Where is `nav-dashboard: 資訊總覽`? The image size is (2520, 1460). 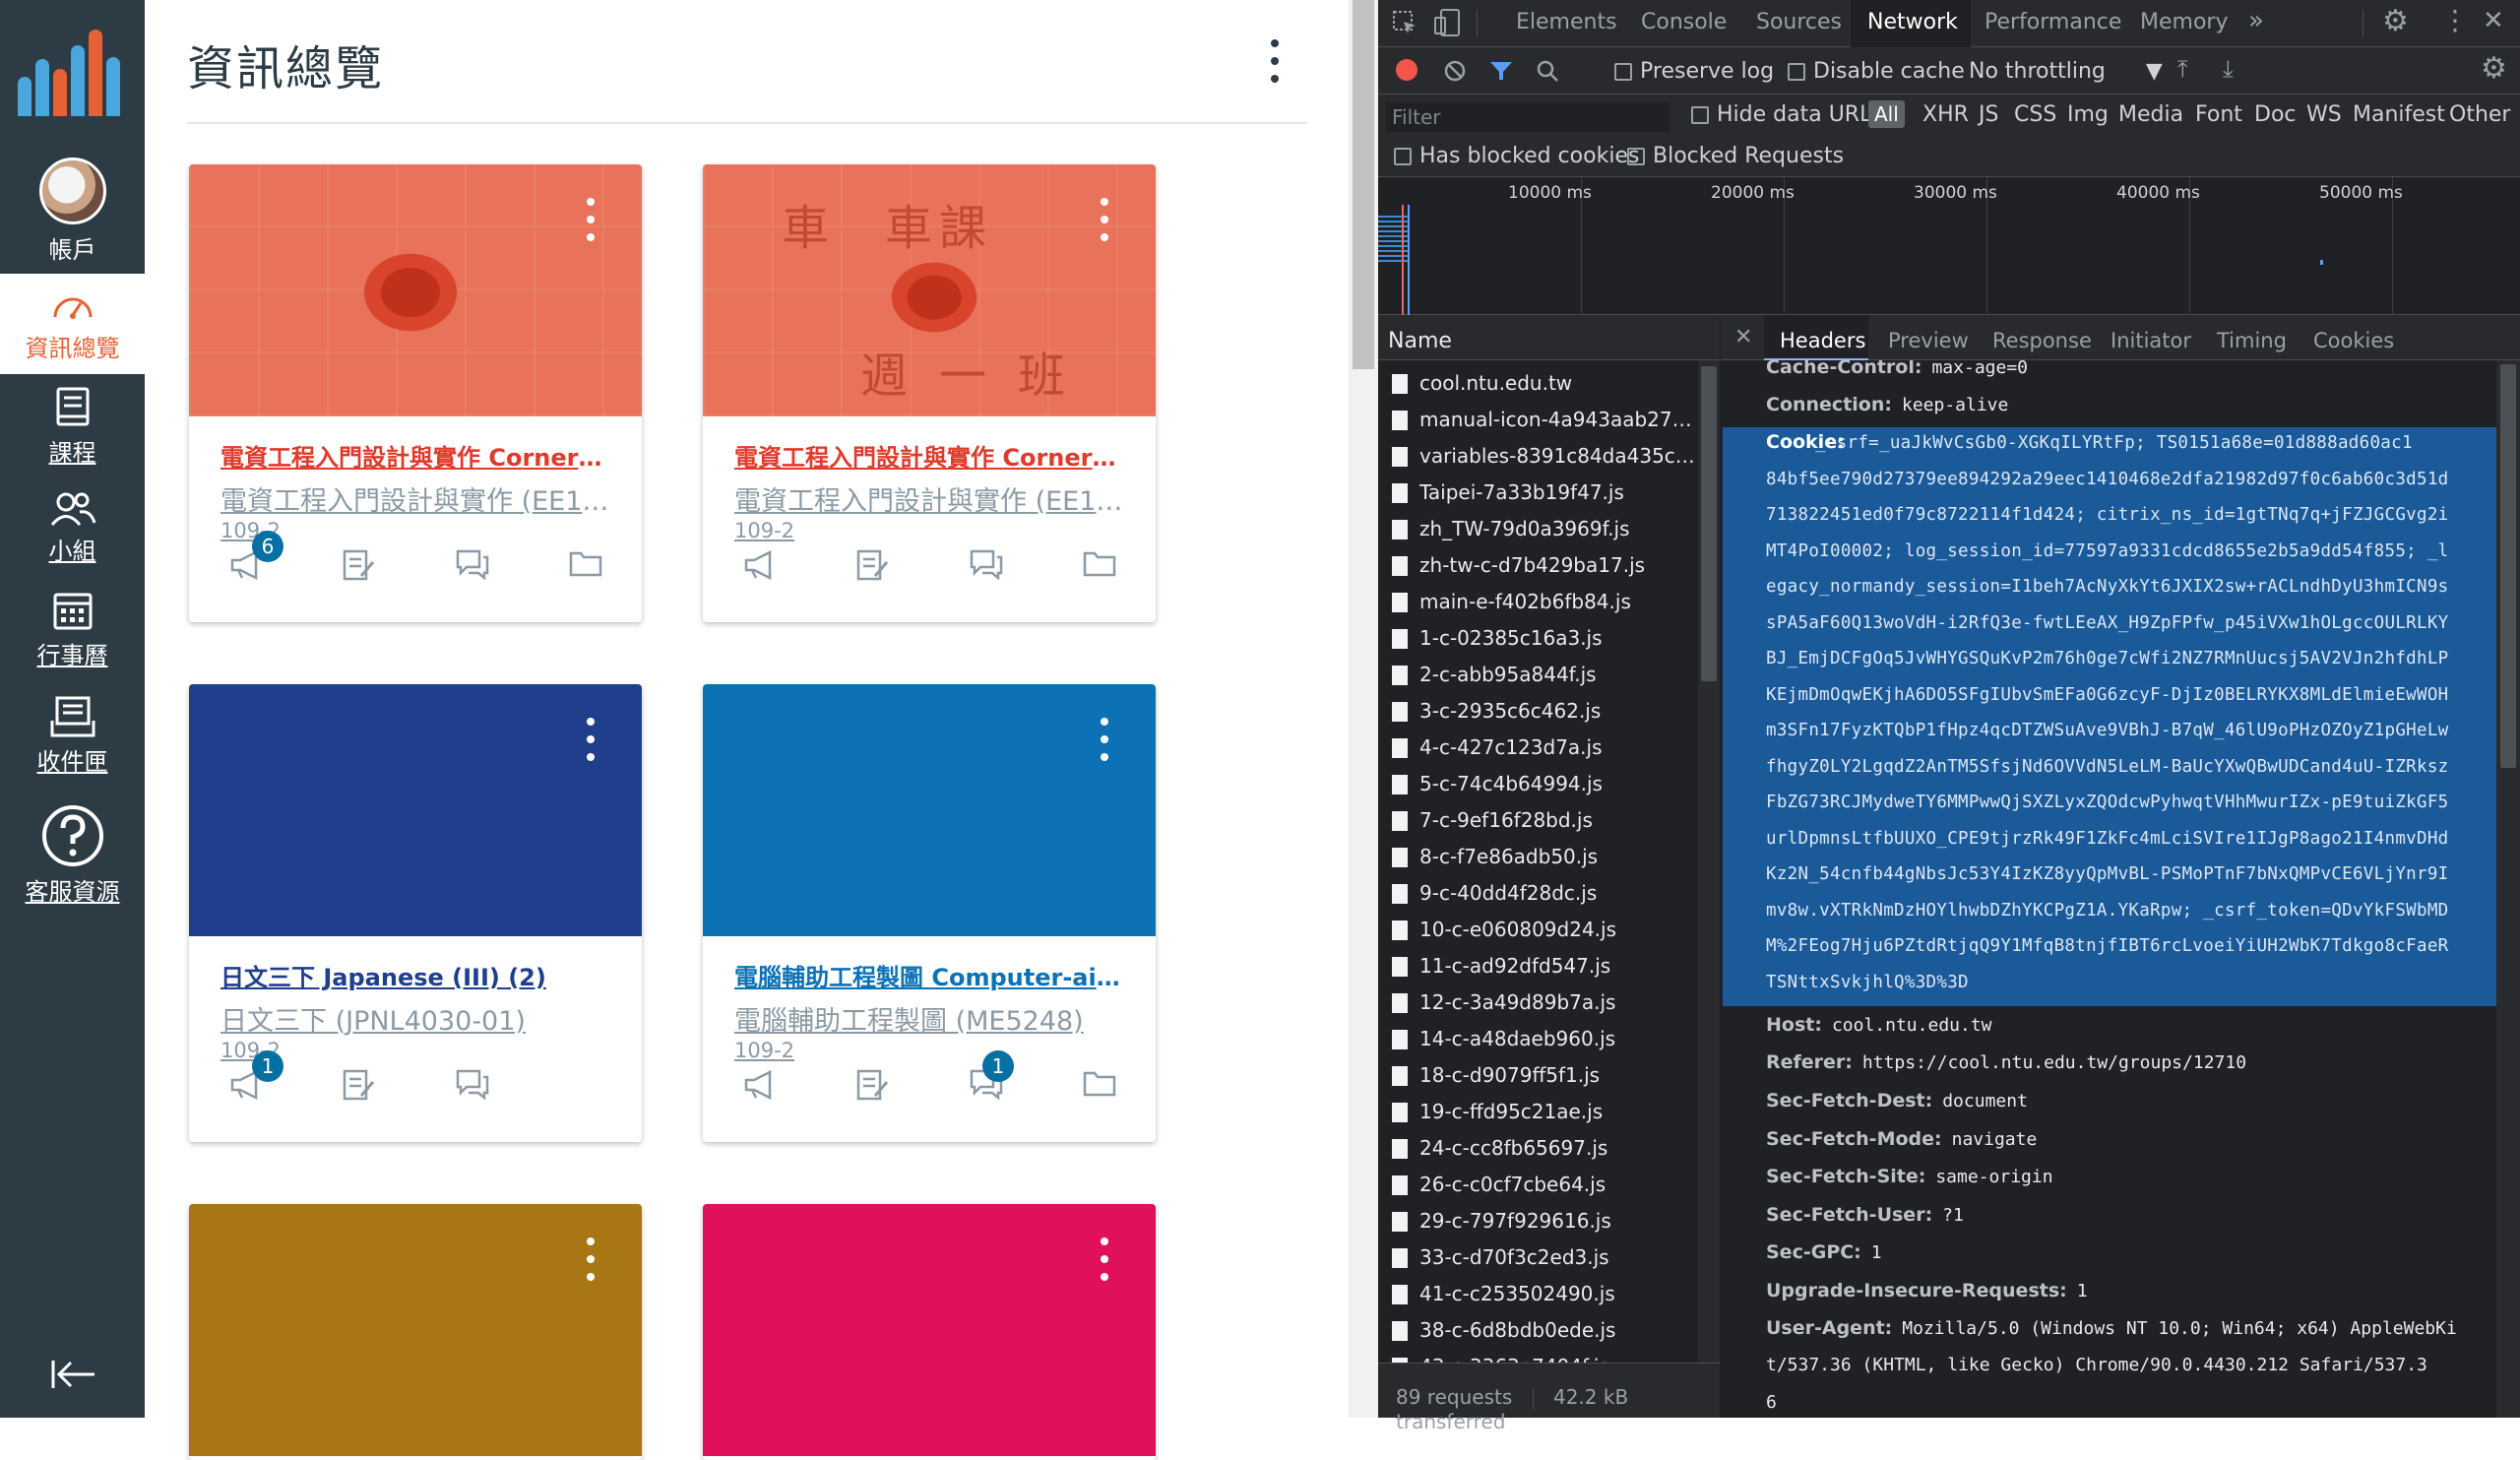 nav-dashboard: 資訊總覽 is located at coordinates (72, 324).